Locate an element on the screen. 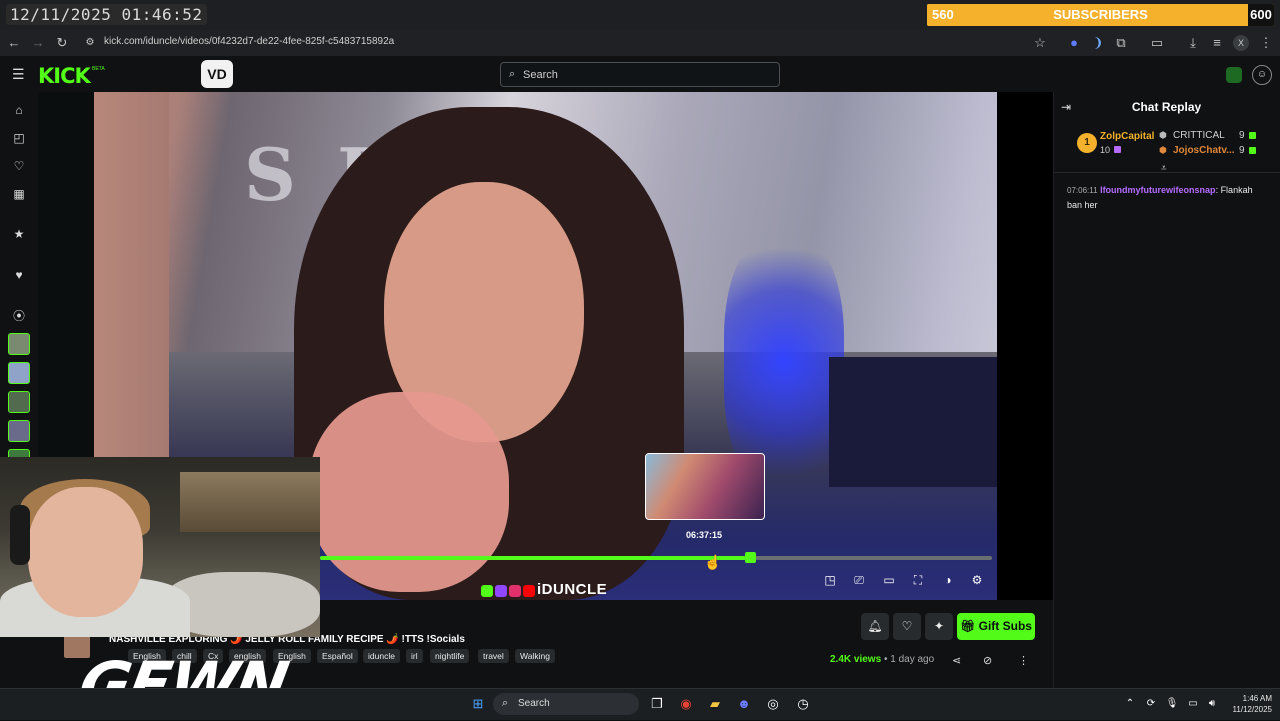  stream-tag: travel is located at coordinates (493, 656).